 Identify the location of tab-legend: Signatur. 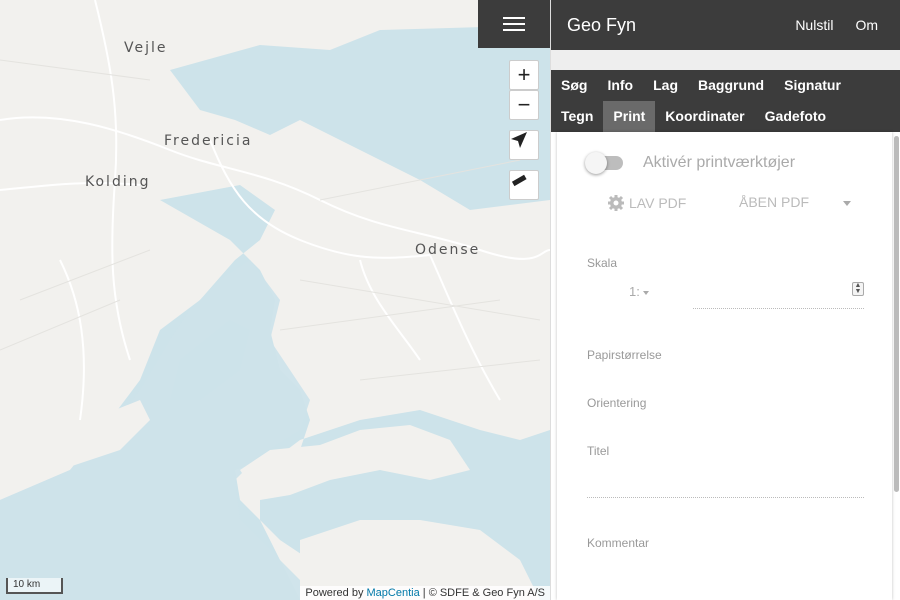
(812, 85).